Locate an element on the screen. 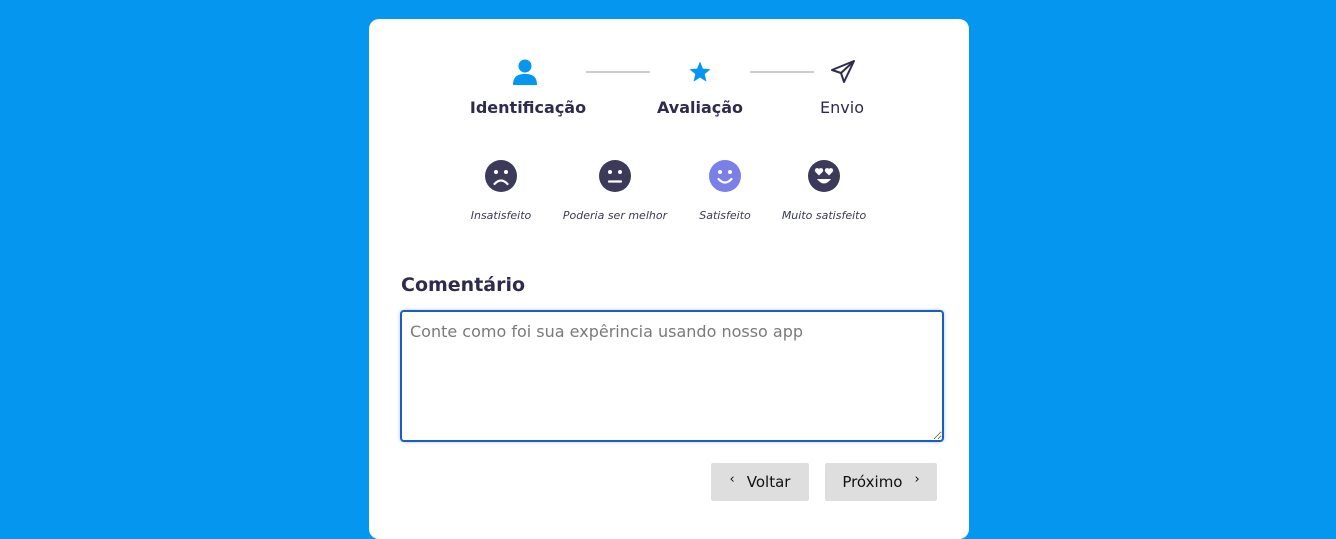  step-label-avaliacao: Avaliação is located at coordinates (700, 107).